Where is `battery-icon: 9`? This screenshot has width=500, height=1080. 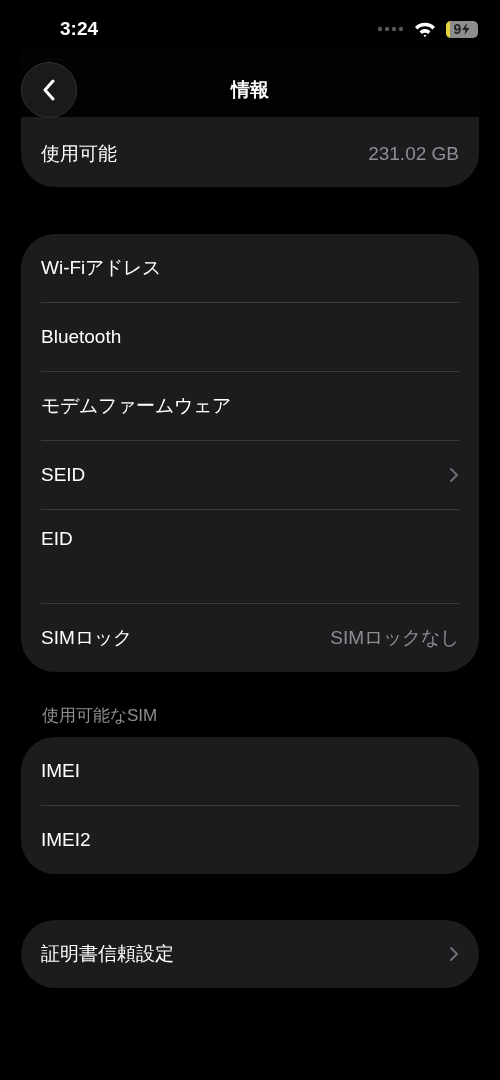
battery-icon: 9 is located at coordinates (462, 29).